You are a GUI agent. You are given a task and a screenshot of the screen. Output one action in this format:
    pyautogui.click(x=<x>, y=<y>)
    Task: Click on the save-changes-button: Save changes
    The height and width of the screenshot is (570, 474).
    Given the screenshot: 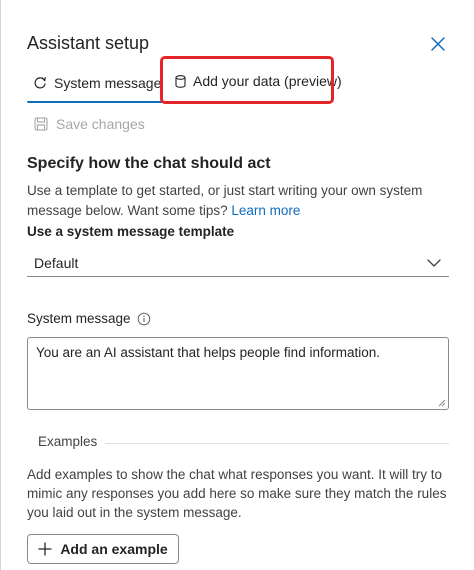 What is the action you would take?
    pyautogui.click(x=89, y=124)
    